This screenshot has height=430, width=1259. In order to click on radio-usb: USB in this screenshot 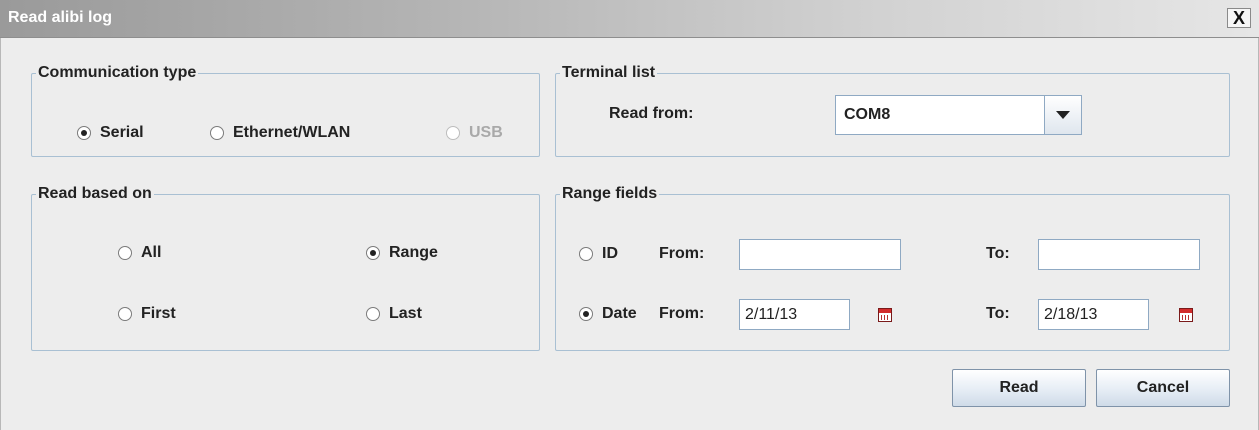, I will do `click(474, 133)`.